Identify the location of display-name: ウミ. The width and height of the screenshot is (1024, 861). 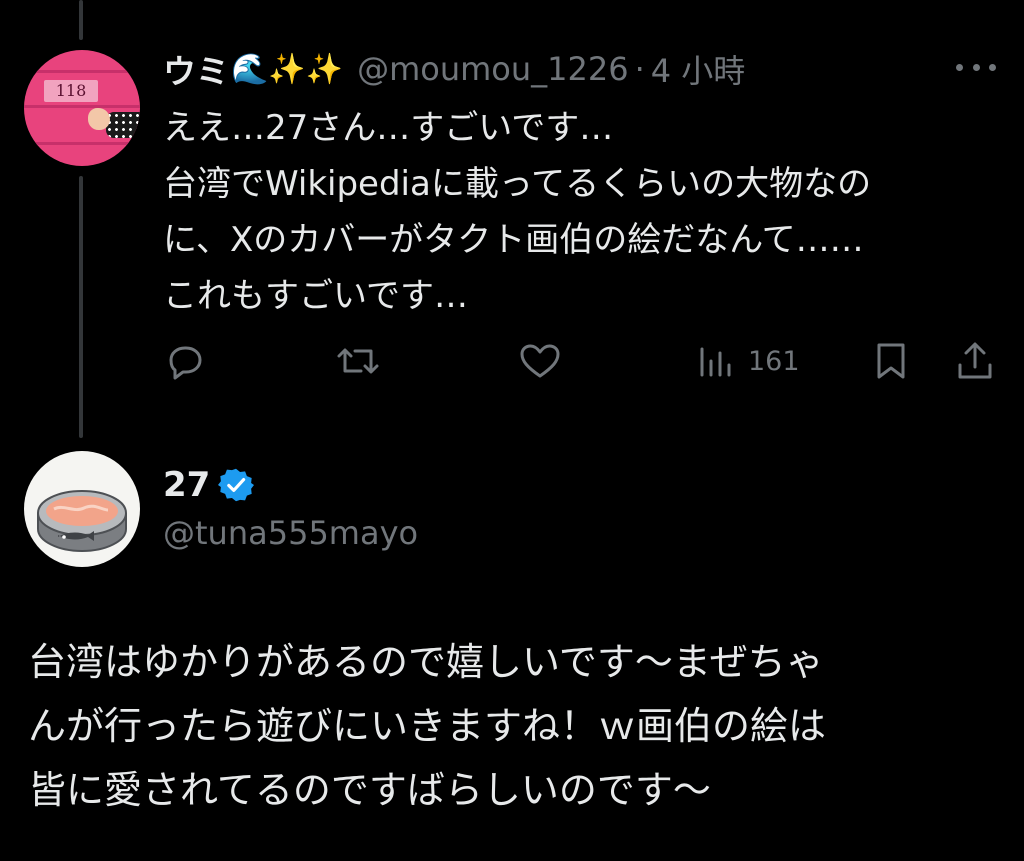
(196, 69).